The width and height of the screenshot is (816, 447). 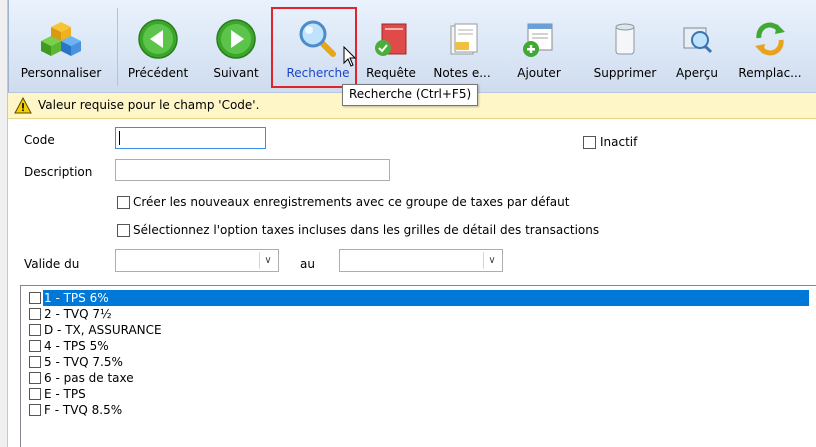 I want to click on description-input, so click(x=252, y=170).